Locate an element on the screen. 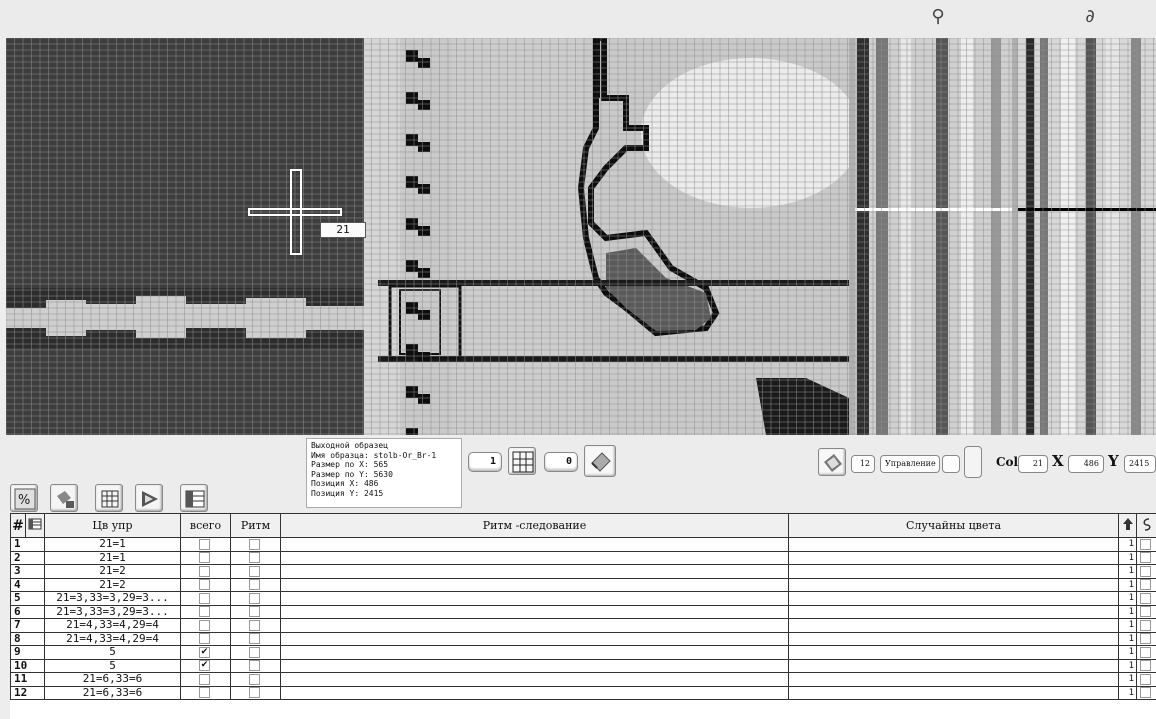  col-rhythm-seq-header: Ритм -следование is located at coordinates (534, 525).